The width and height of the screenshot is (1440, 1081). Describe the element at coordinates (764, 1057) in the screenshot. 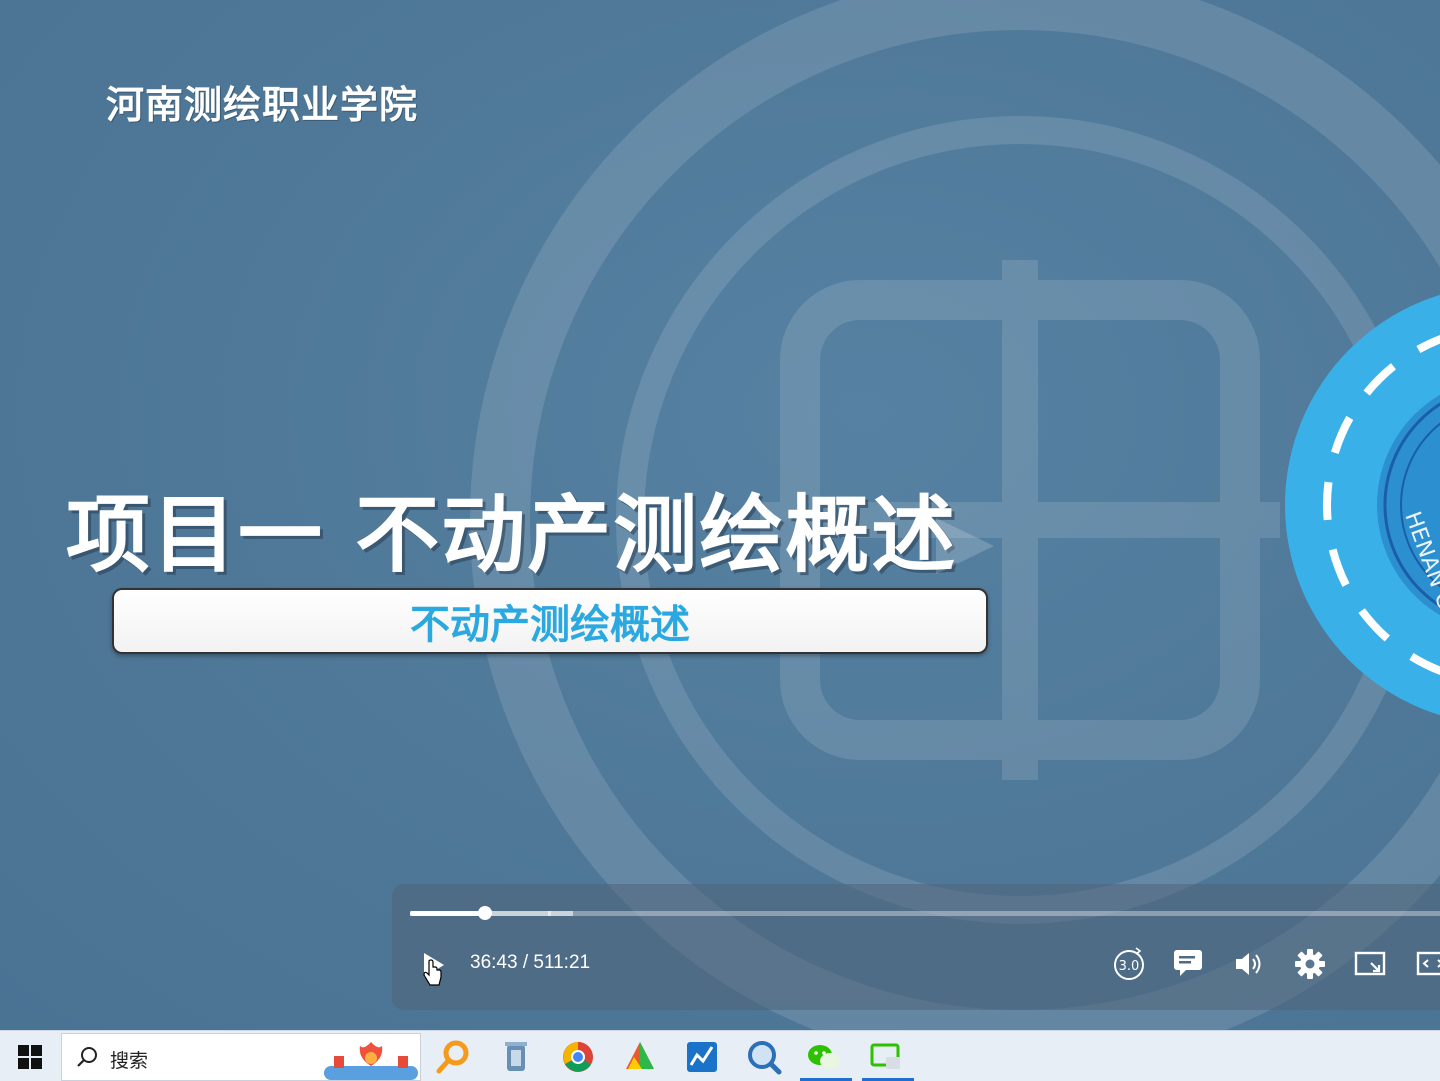

I see `magnifier-app-icon` at that location.